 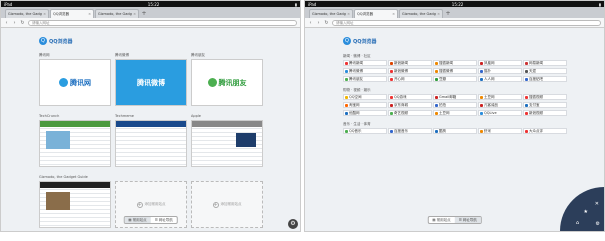 I want to click on site-thumbnail: 腾讯微博, so click(x=151, y=82).